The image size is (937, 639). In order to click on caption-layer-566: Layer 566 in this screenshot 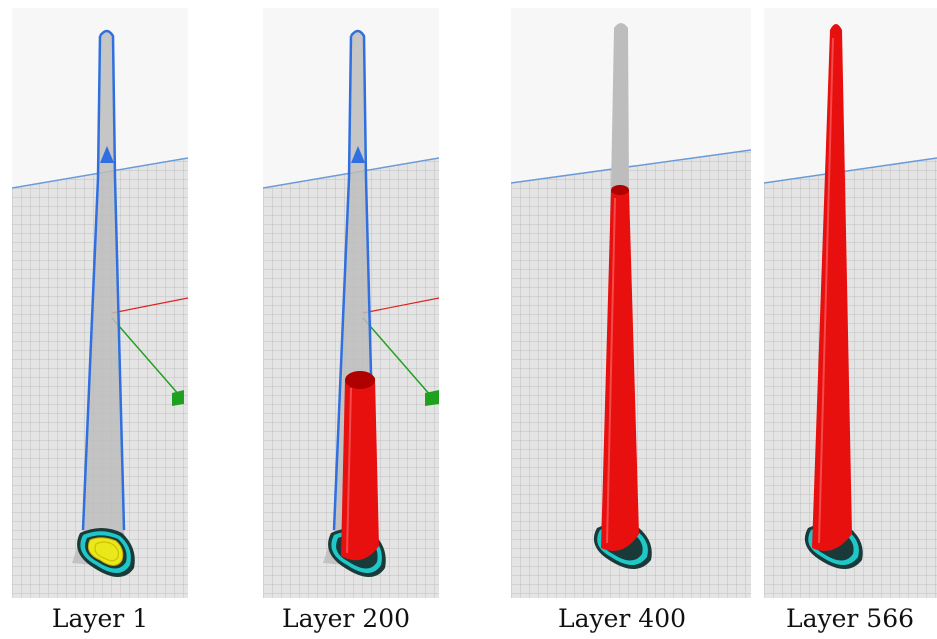, I will do `click(850, 618)`.